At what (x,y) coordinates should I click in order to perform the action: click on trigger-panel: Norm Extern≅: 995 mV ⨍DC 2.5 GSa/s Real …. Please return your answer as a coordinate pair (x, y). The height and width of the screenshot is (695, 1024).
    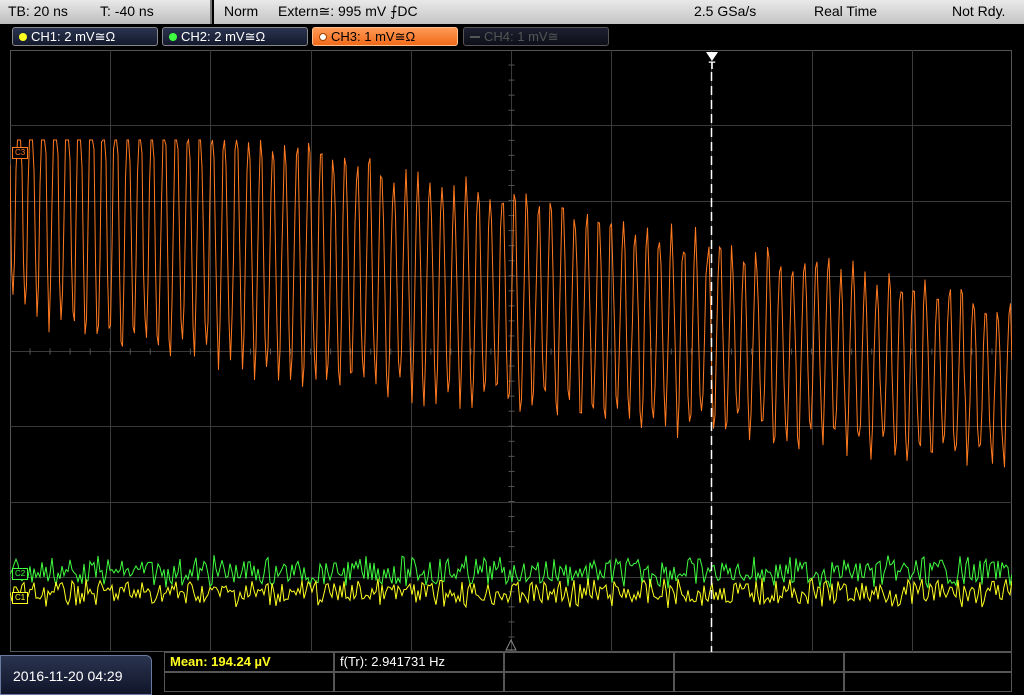
    Looking at the image, I should click on (619, 12).